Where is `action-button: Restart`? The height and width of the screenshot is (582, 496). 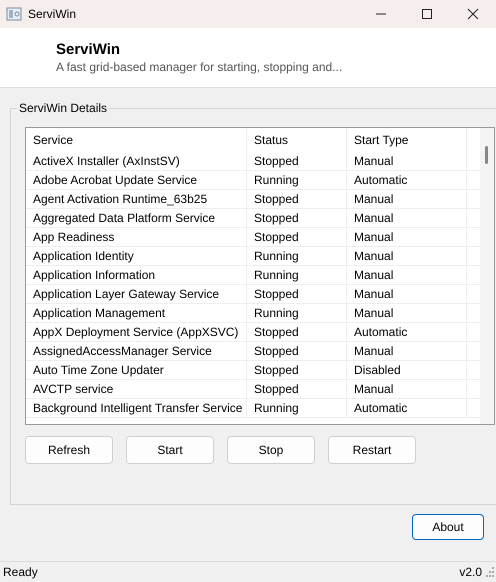 action-button: Restart is located at coordinates (372, 450).